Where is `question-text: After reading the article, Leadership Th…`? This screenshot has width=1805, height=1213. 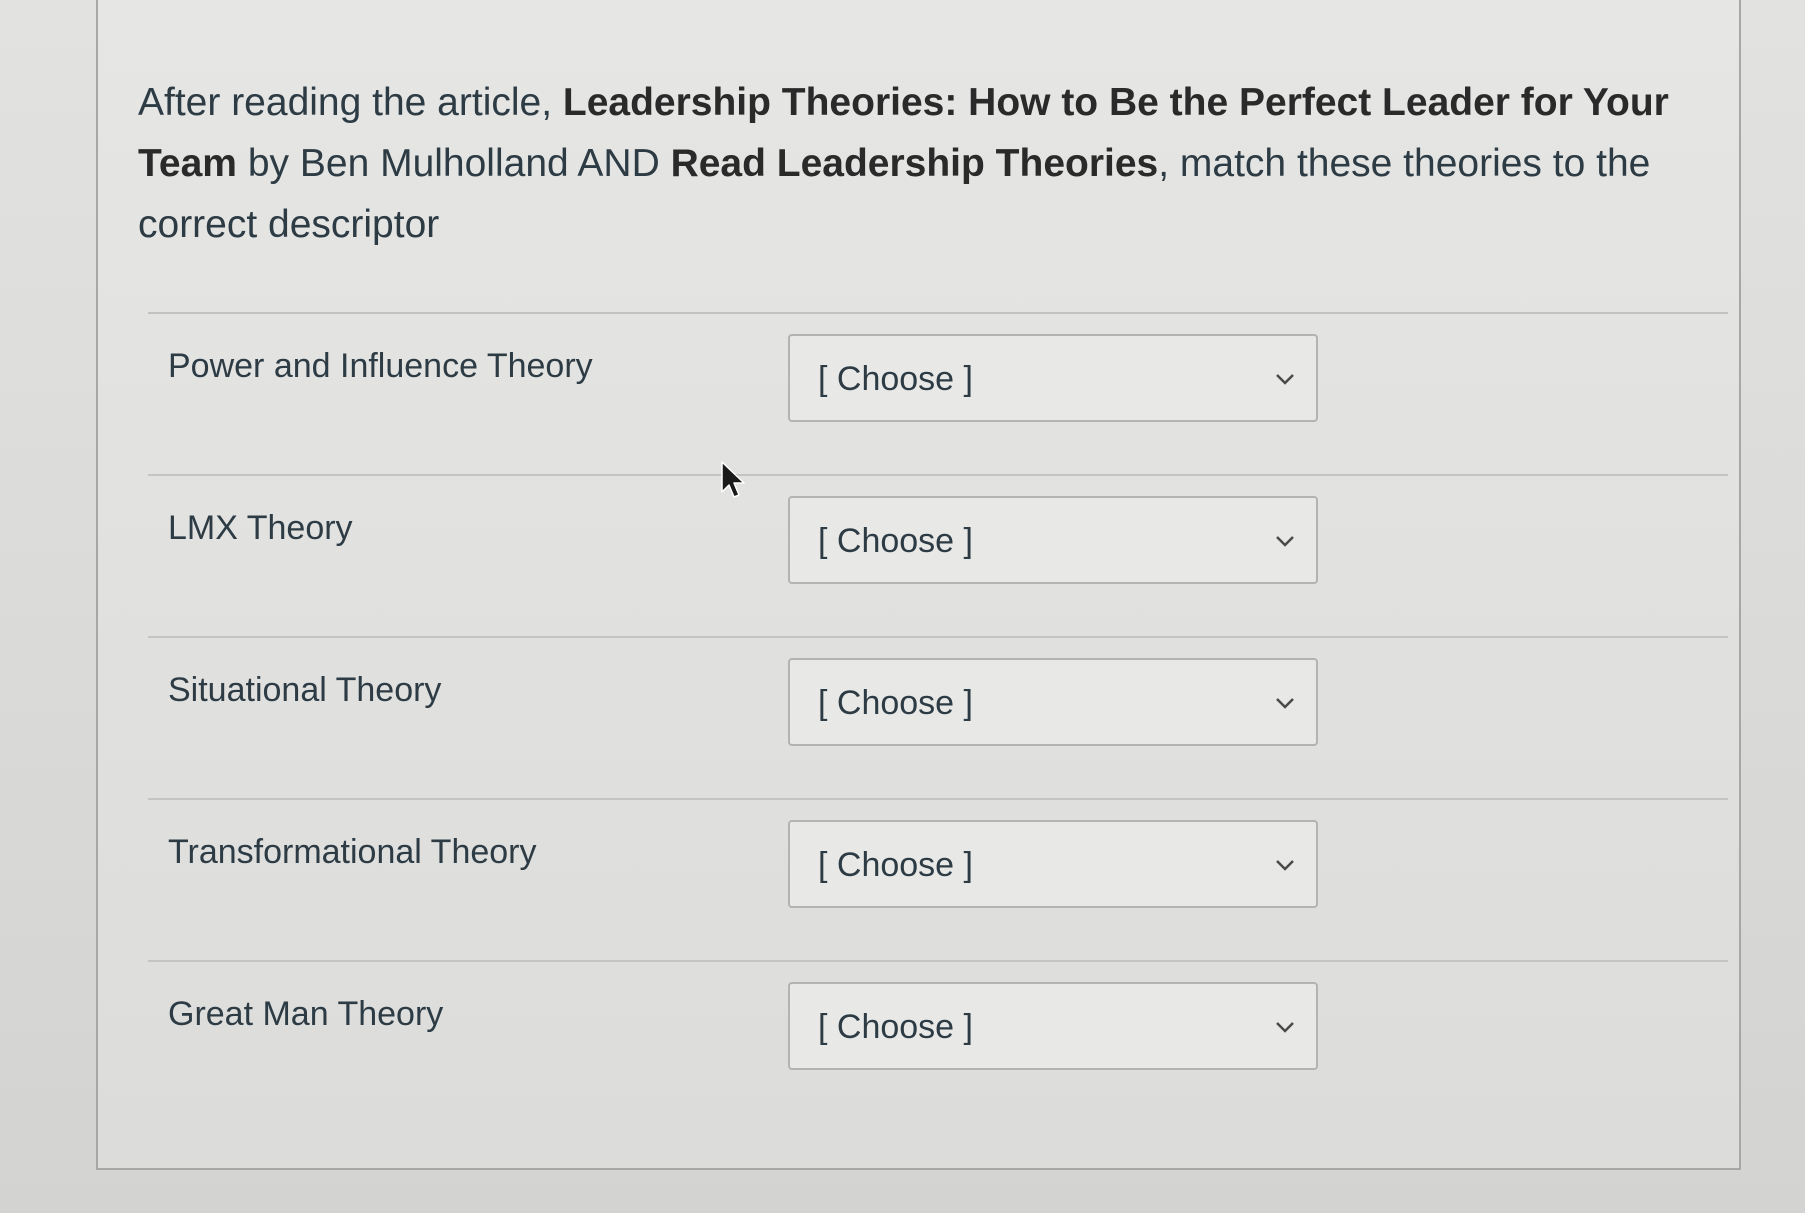
question-text: After reading the article, Leadership Th… is located at coordinates (928, 163).